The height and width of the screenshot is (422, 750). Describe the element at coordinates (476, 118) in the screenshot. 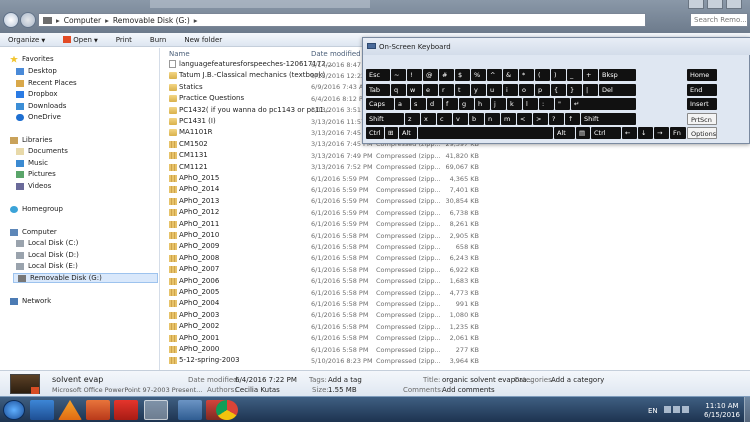

I see `osk-key: b` at that location.